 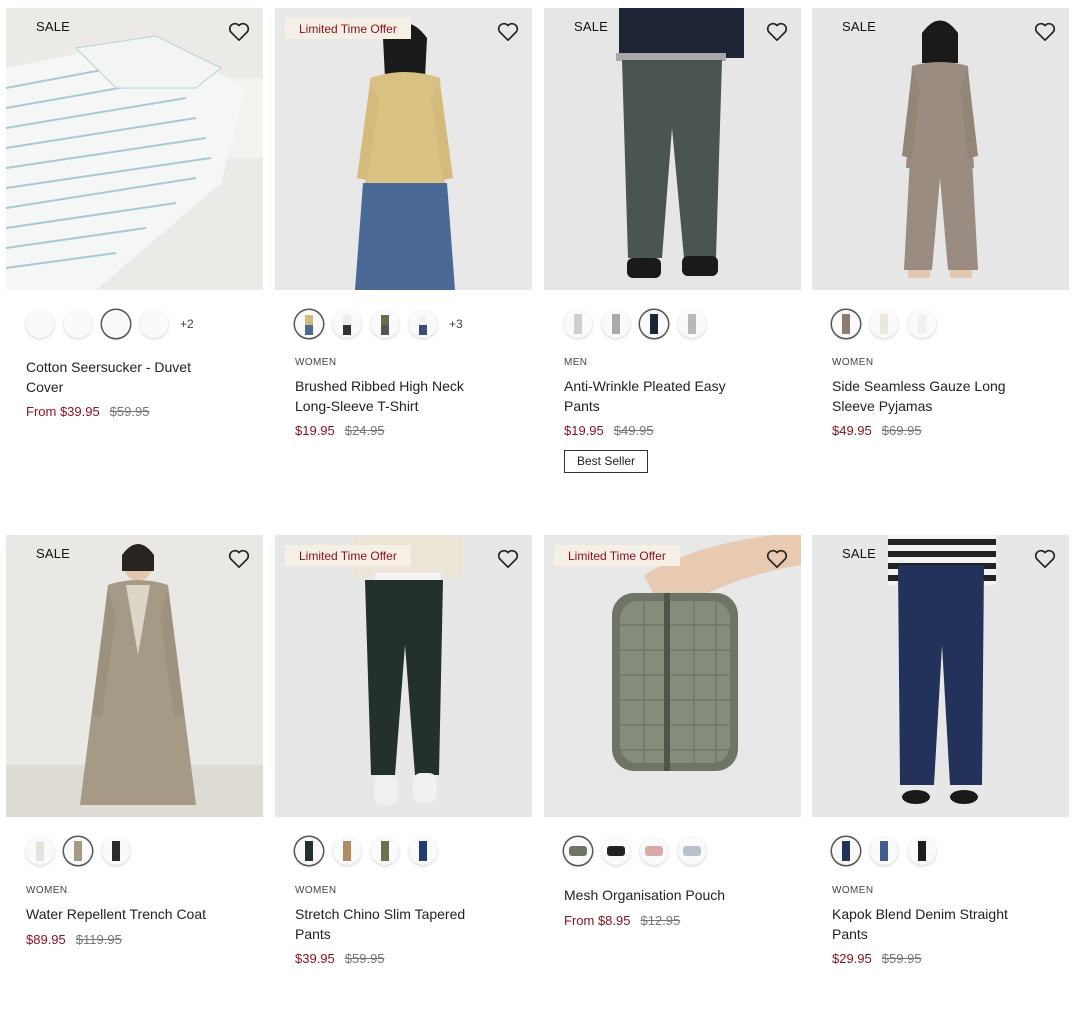 What do you see at coordinates (877, 958) in the screenshot?
I see `product-price: $29.95 $59.95` at bounding box center [877, 958].